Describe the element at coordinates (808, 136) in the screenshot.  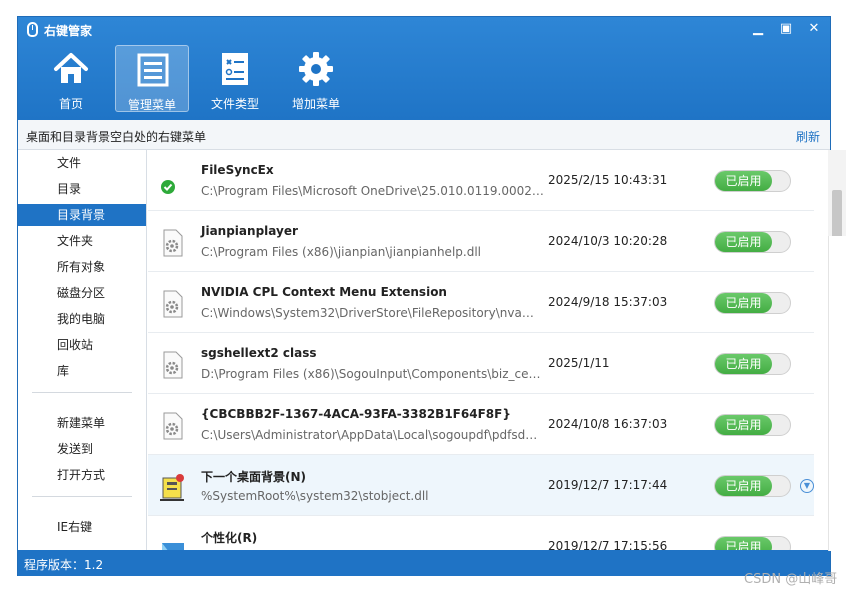
I see `refresh-link: 刷新` at that location.